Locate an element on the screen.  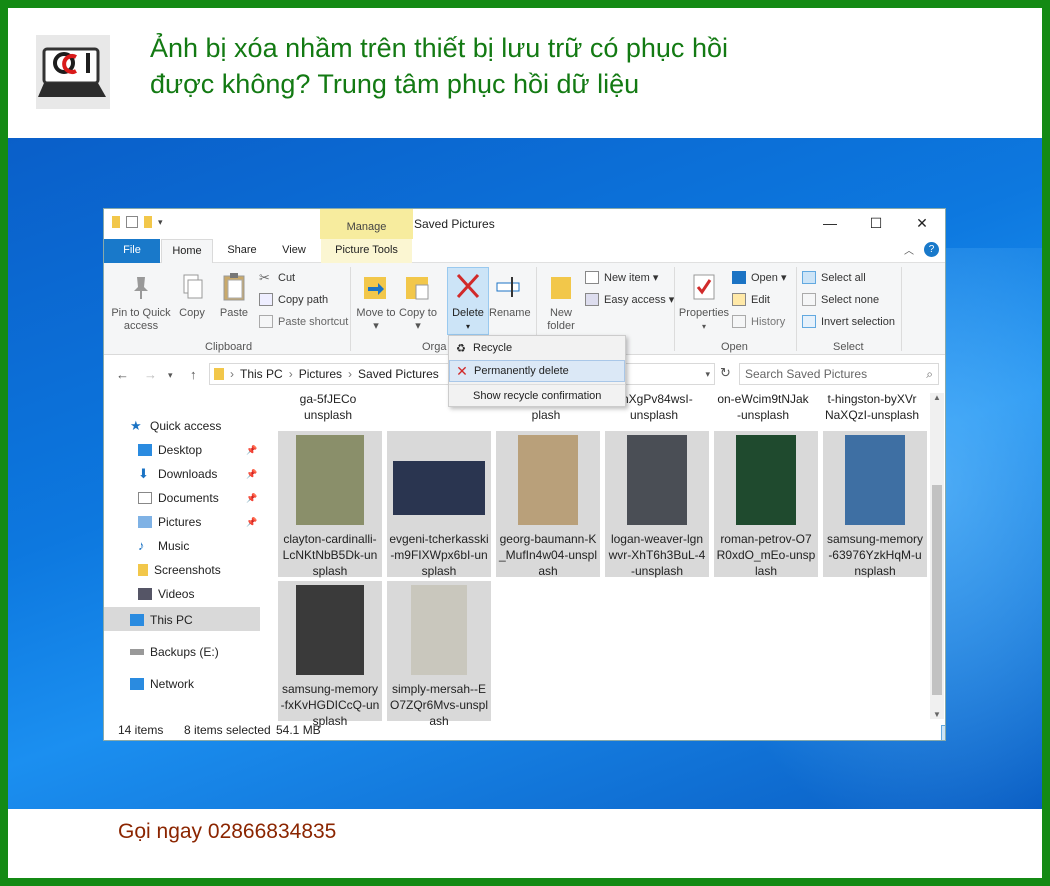
delete-button: Delete ▾ is located at coordinates (468, 302).